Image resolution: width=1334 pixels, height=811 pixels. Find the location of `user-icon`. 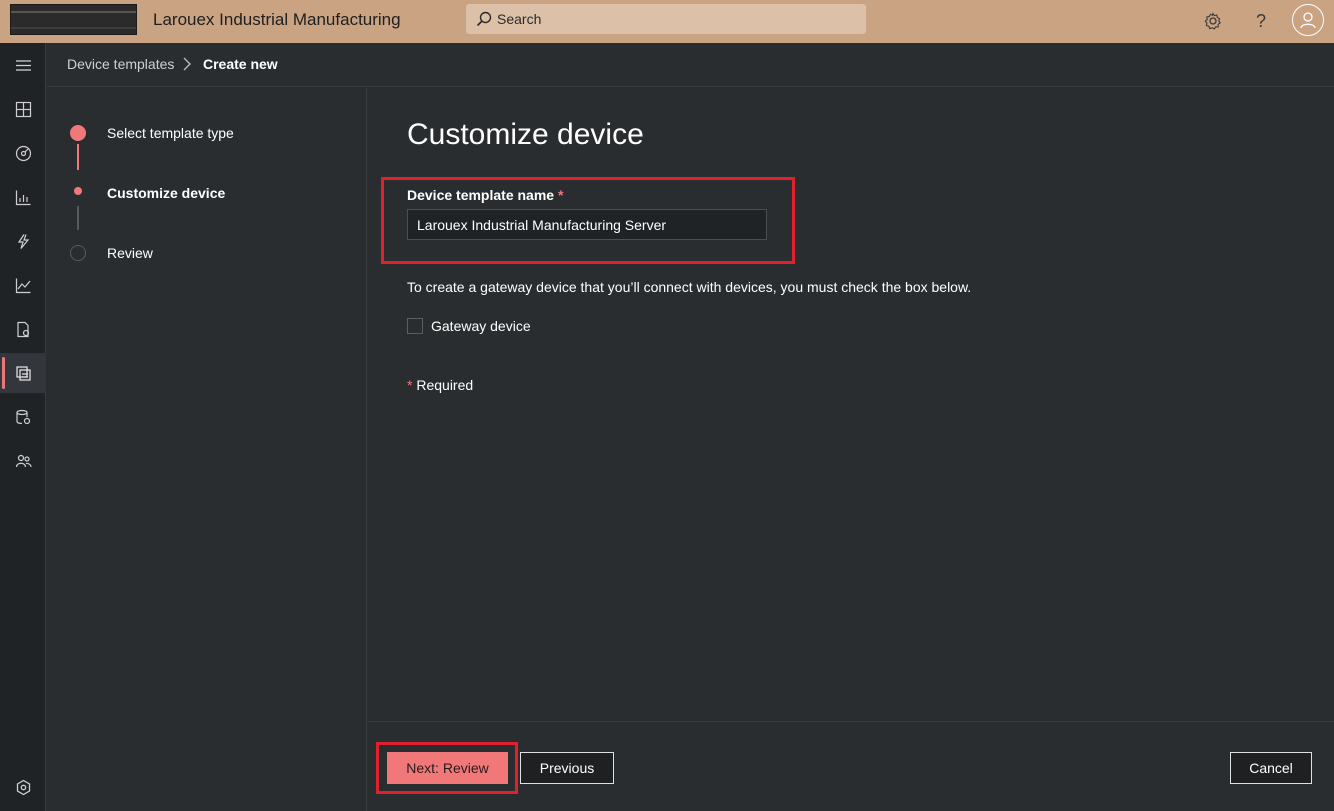

user-icon is located at coordinates (1308, 20).